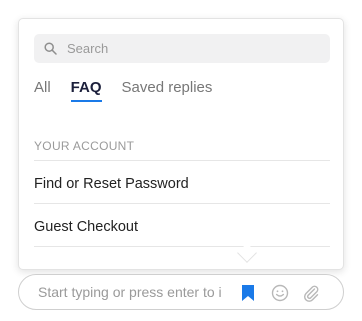  I want to click on tab-saved-replies: Saved replies, so click(167, 90).